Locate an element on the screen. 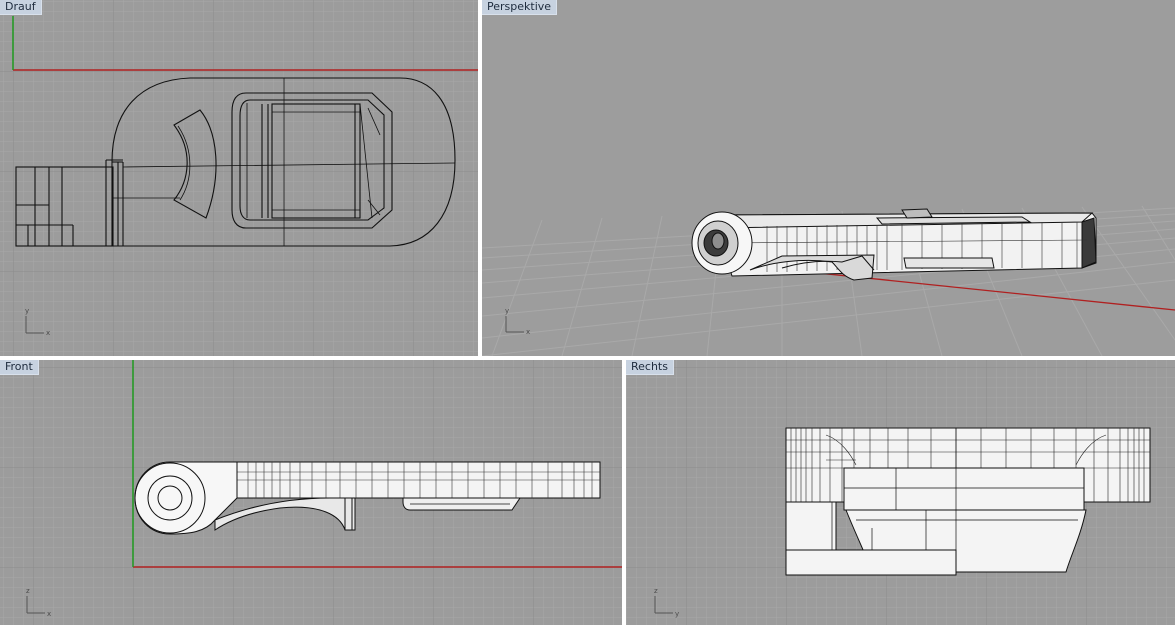 This screenshot has height=625, width=1175. axis-label-h-front: x is located at coordinates (49, 614).